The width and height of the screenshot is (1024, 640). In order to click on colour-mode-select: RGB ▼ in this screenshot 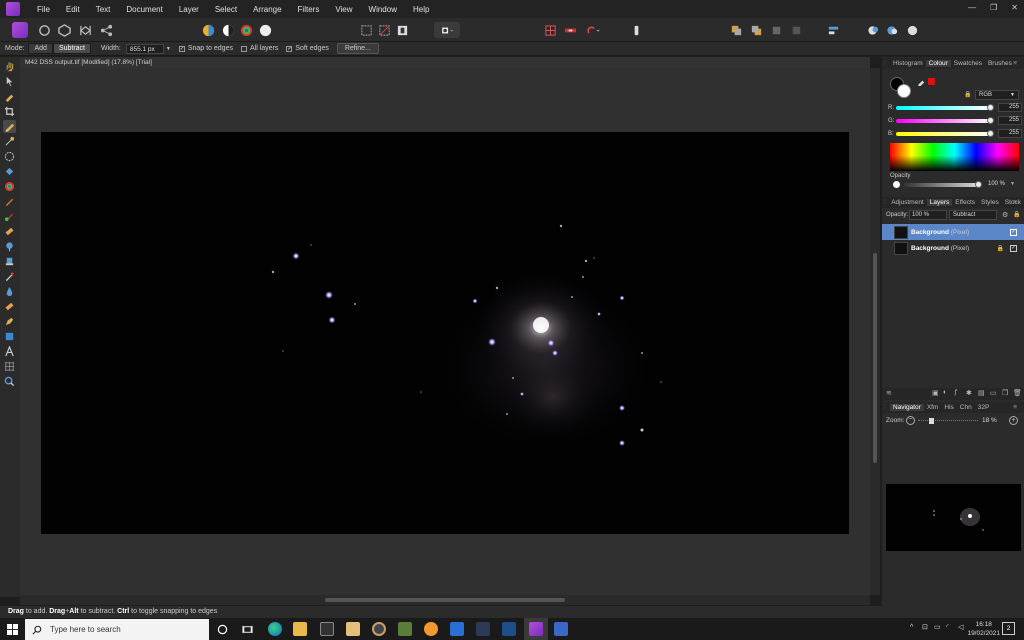, I will do `click(997, 95)`.